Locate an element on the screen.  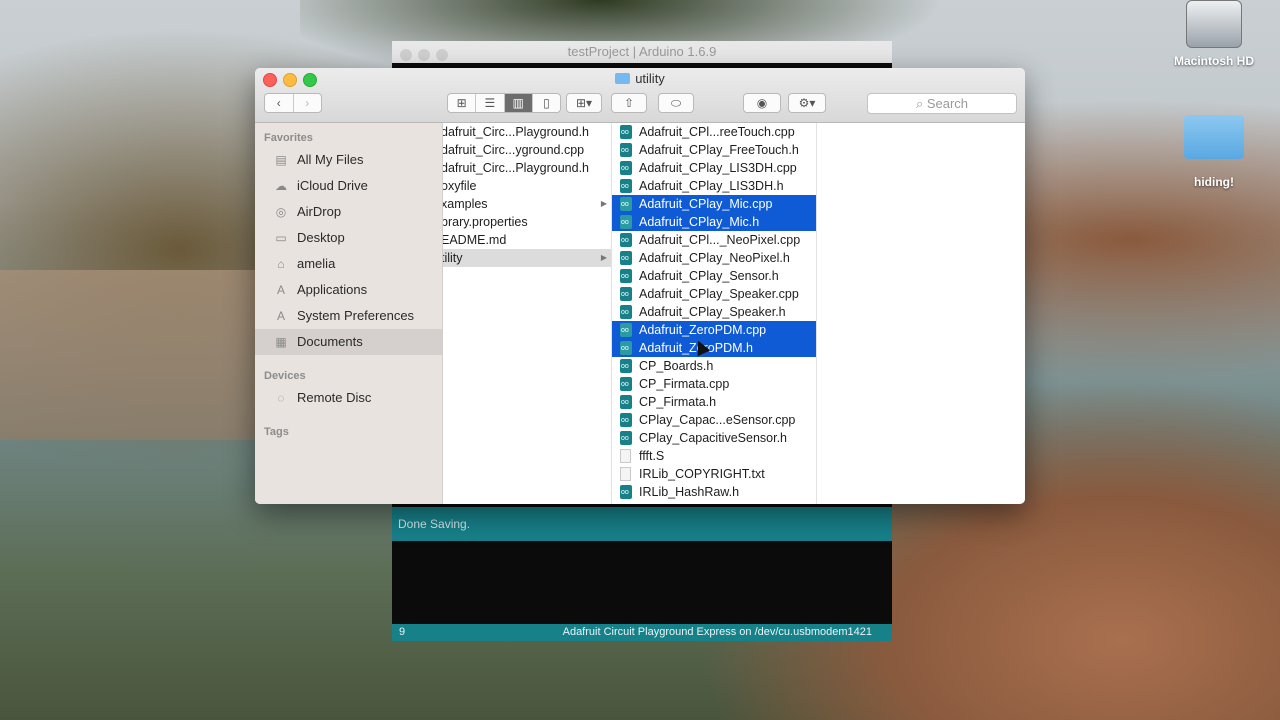
list-item: Adafruit_ZeroPDM.cpp is located at coordinates (714, 330).